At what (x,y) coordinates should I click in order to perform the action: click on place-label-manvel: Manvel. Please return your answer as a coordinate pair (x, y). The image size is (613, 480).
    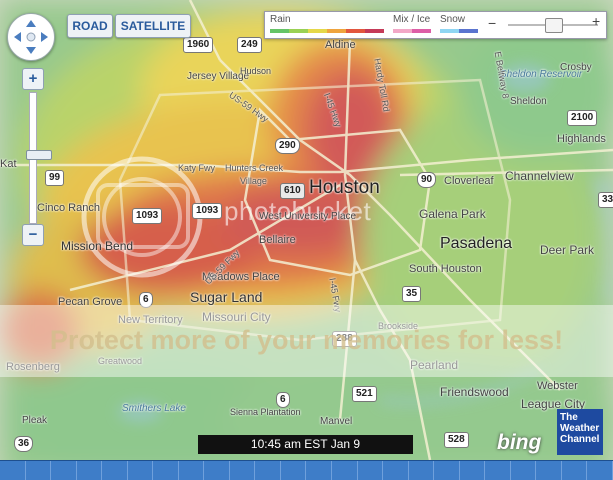
    Looking at the image, I should click on (336, 421).